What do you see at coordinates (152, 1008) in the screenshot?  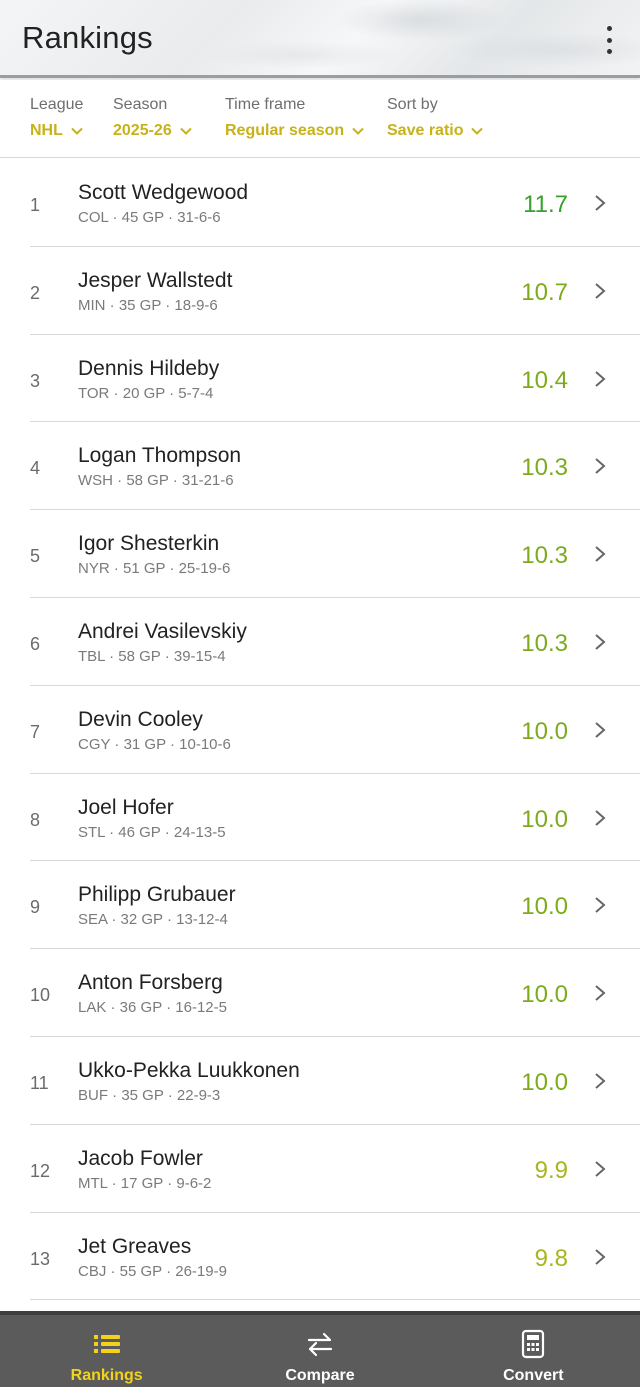 I see `player-meta: LAK · 36 GP · 16-12-5` at bounding box center [152, 1008].